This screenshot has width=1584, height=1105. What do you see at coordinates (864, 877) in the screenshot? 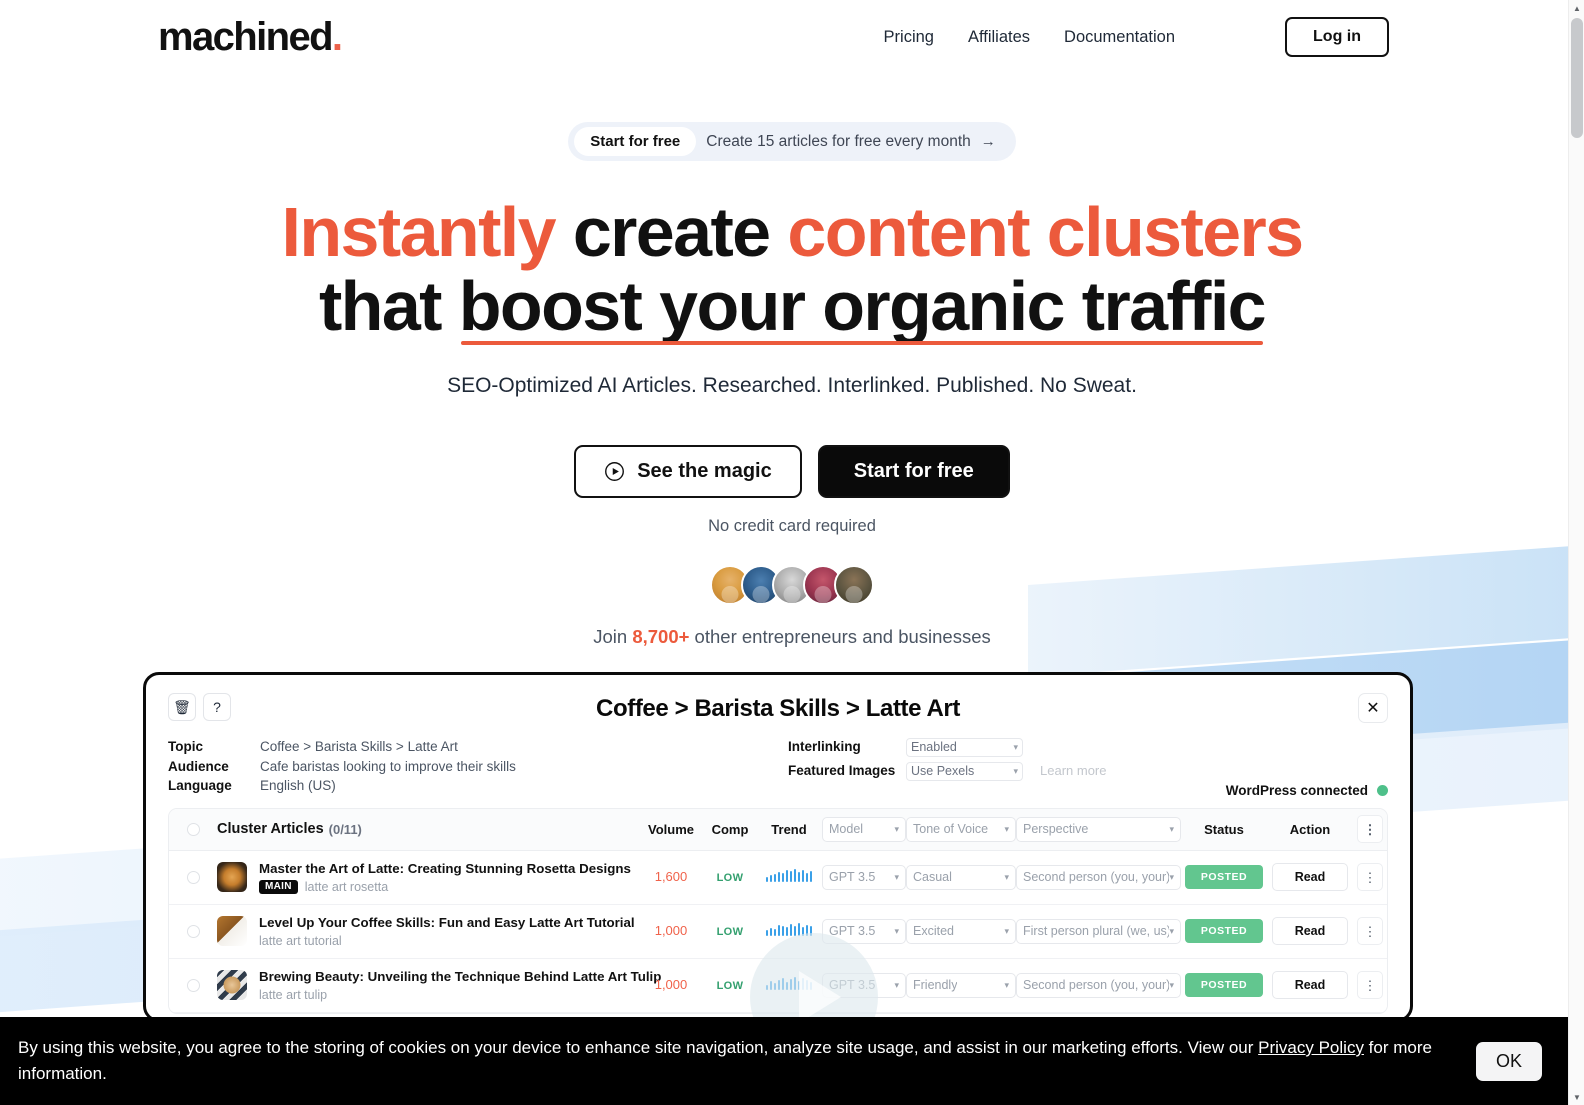
I see `row-model-select: GPT 3.5 ▾` at bounding box center [864, 877].